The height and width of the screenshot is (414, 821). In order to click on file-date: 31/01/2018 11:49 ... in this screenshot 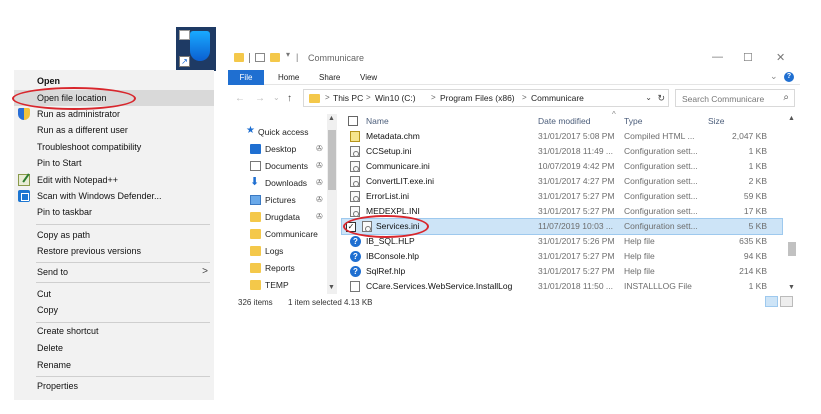, I will do `click(575, 151)`.